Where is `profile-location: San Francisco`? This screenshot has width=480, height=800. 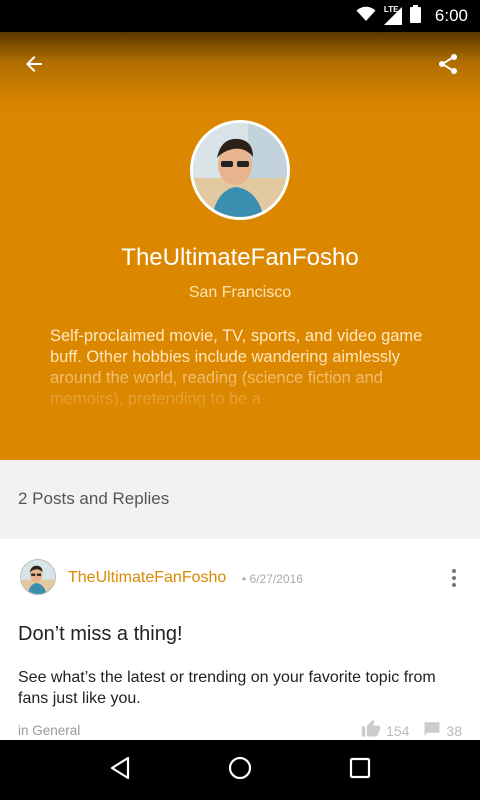
profile-location: San Francisco is located at coordinates (240, 292).